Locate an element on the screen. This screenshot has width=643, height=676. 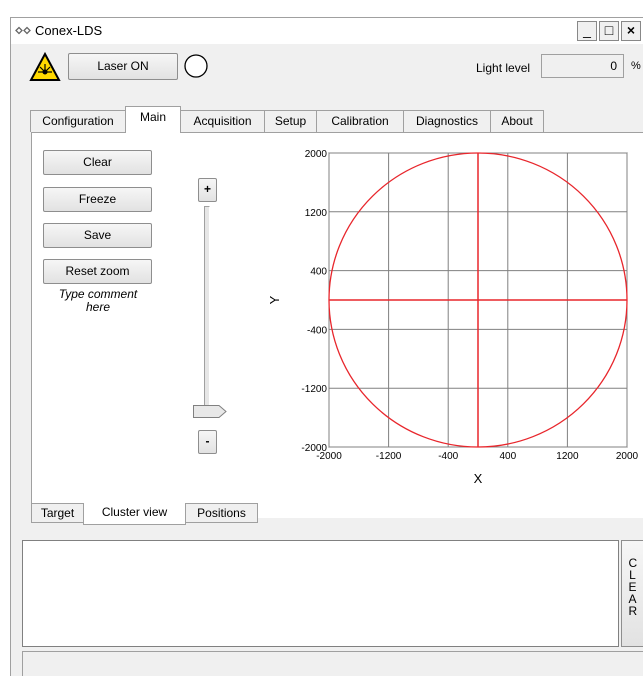
y-tick-label: -1200 is located at coordinates (314, 389).